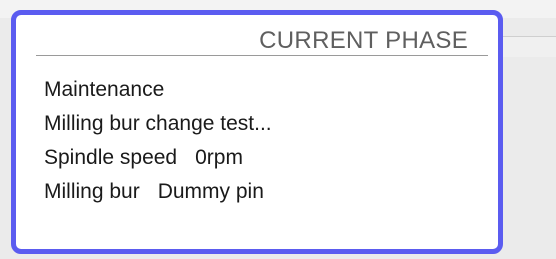  What do you see at coordinates (92, 191) in the screenshot?
I see `milling-bur-label: Milling bur` at bounding box center [92, 191].